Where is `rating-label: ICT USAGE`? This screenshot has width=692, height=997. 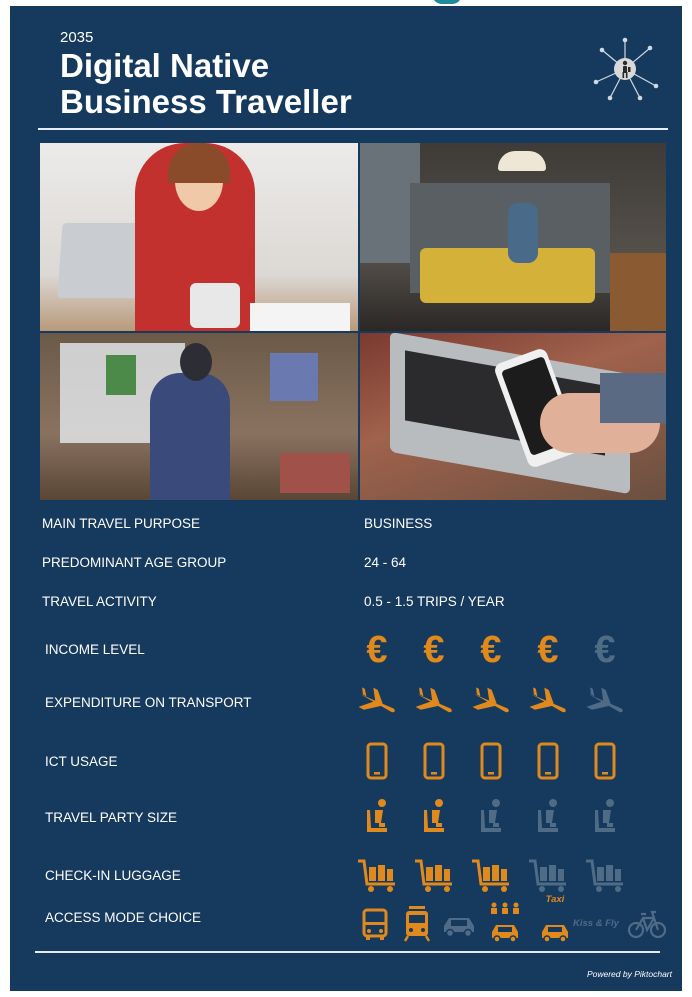 rating-label: ICT USAGE is located at coordinates (81, 761).